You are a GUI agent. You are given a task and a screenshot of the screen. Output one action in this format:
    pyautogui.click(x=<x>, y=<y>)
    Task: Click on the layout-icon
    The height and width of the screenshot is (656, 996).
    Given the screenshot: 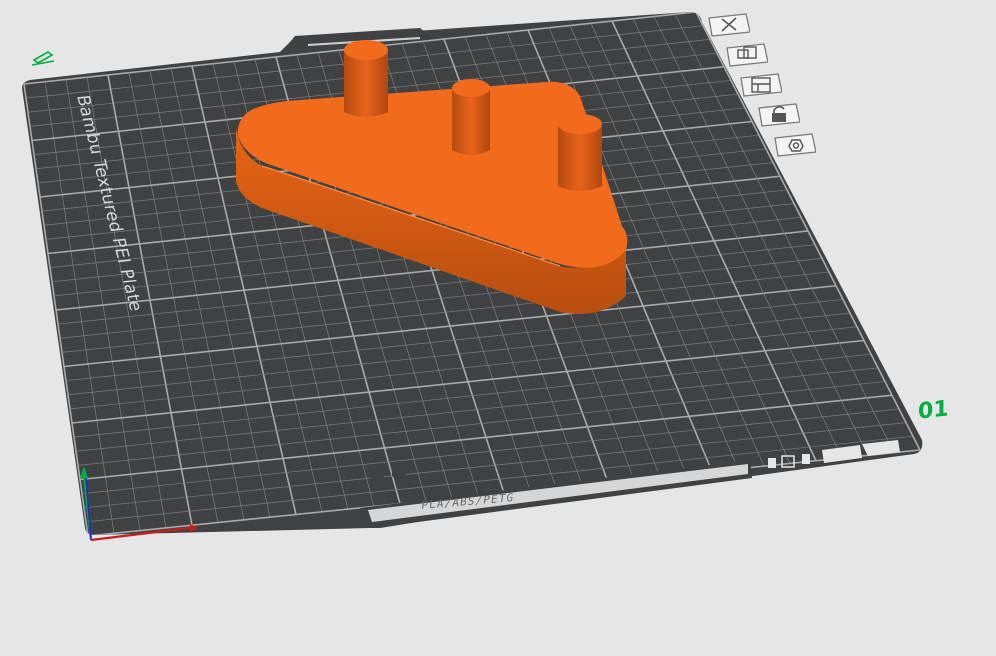 What is the action you would take?
    pyautogui.click(x=761, y=85)
    